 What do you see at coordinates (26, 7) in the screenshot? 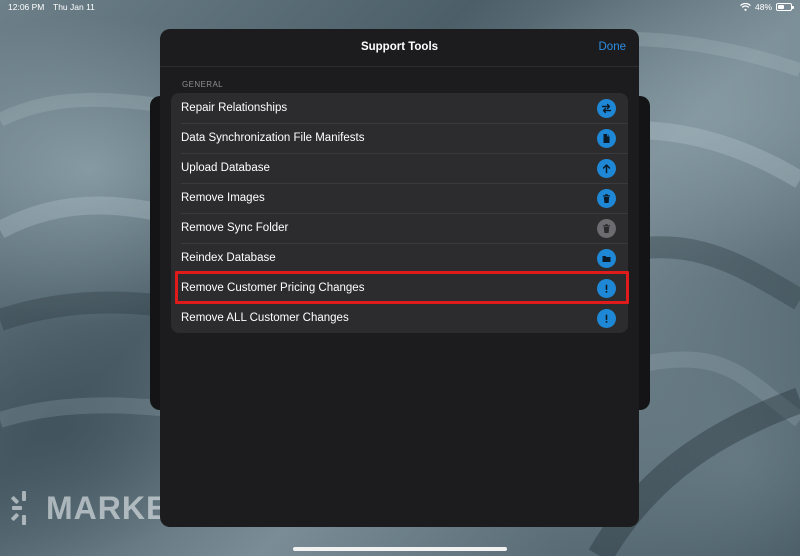
I see `status-time: 12:06 PM` at bounding box center [26, 7].